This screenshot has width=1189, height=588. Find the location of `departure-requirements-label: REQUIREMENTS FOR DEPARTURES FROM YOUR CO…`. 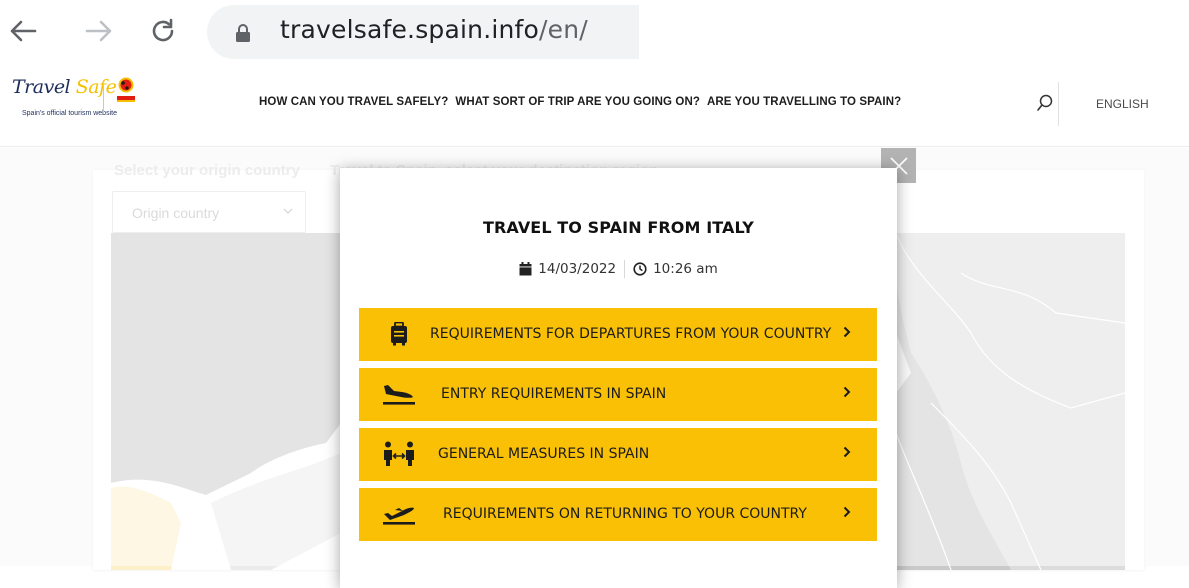

departure-requirements-label: REQUIREMENTS FOR DEPARTURES FROM YOUR CO… is located at coordinates (631, 334).